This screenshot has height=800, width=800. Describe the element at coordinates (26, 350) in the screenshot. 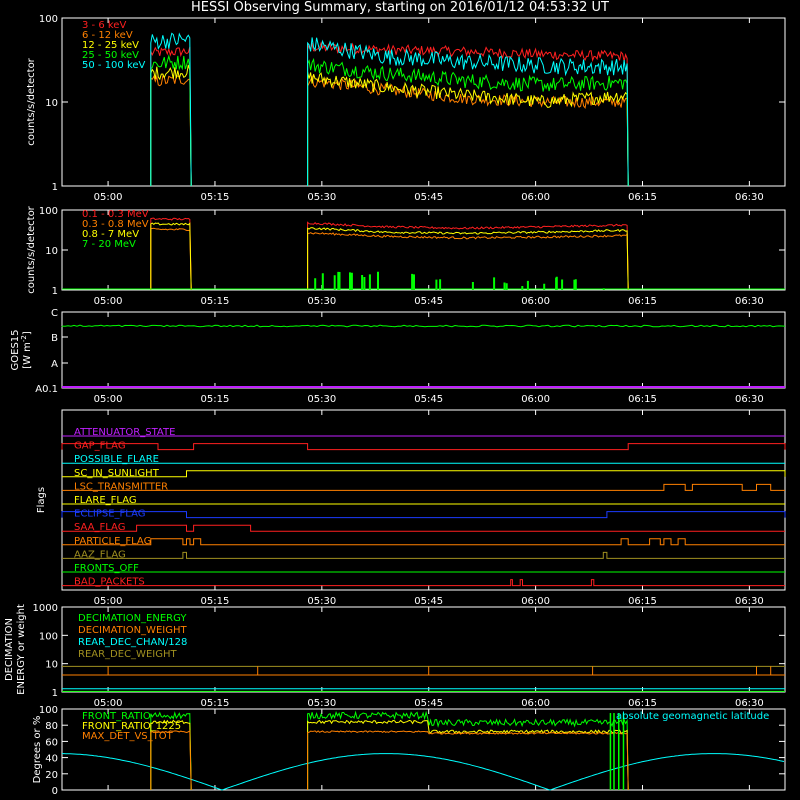

I see `goes-y-units: [W m-2]` at that location.